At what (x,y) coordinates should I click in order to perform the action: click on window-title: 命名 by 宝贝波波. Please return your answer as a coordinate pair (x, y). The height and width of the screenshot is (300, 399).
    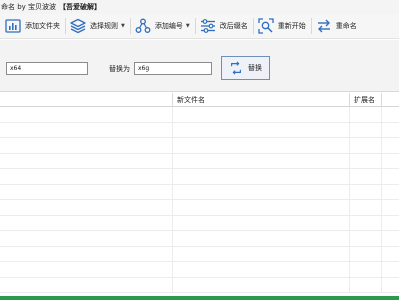
    Looking at the image, I should click on (29, 7).